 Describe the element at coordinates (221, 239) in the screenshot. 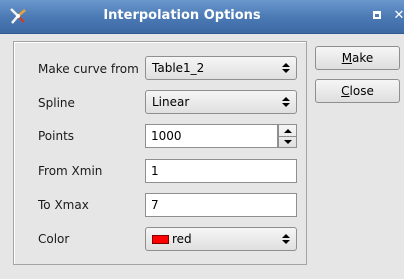

I see `color-select: red` at that location.